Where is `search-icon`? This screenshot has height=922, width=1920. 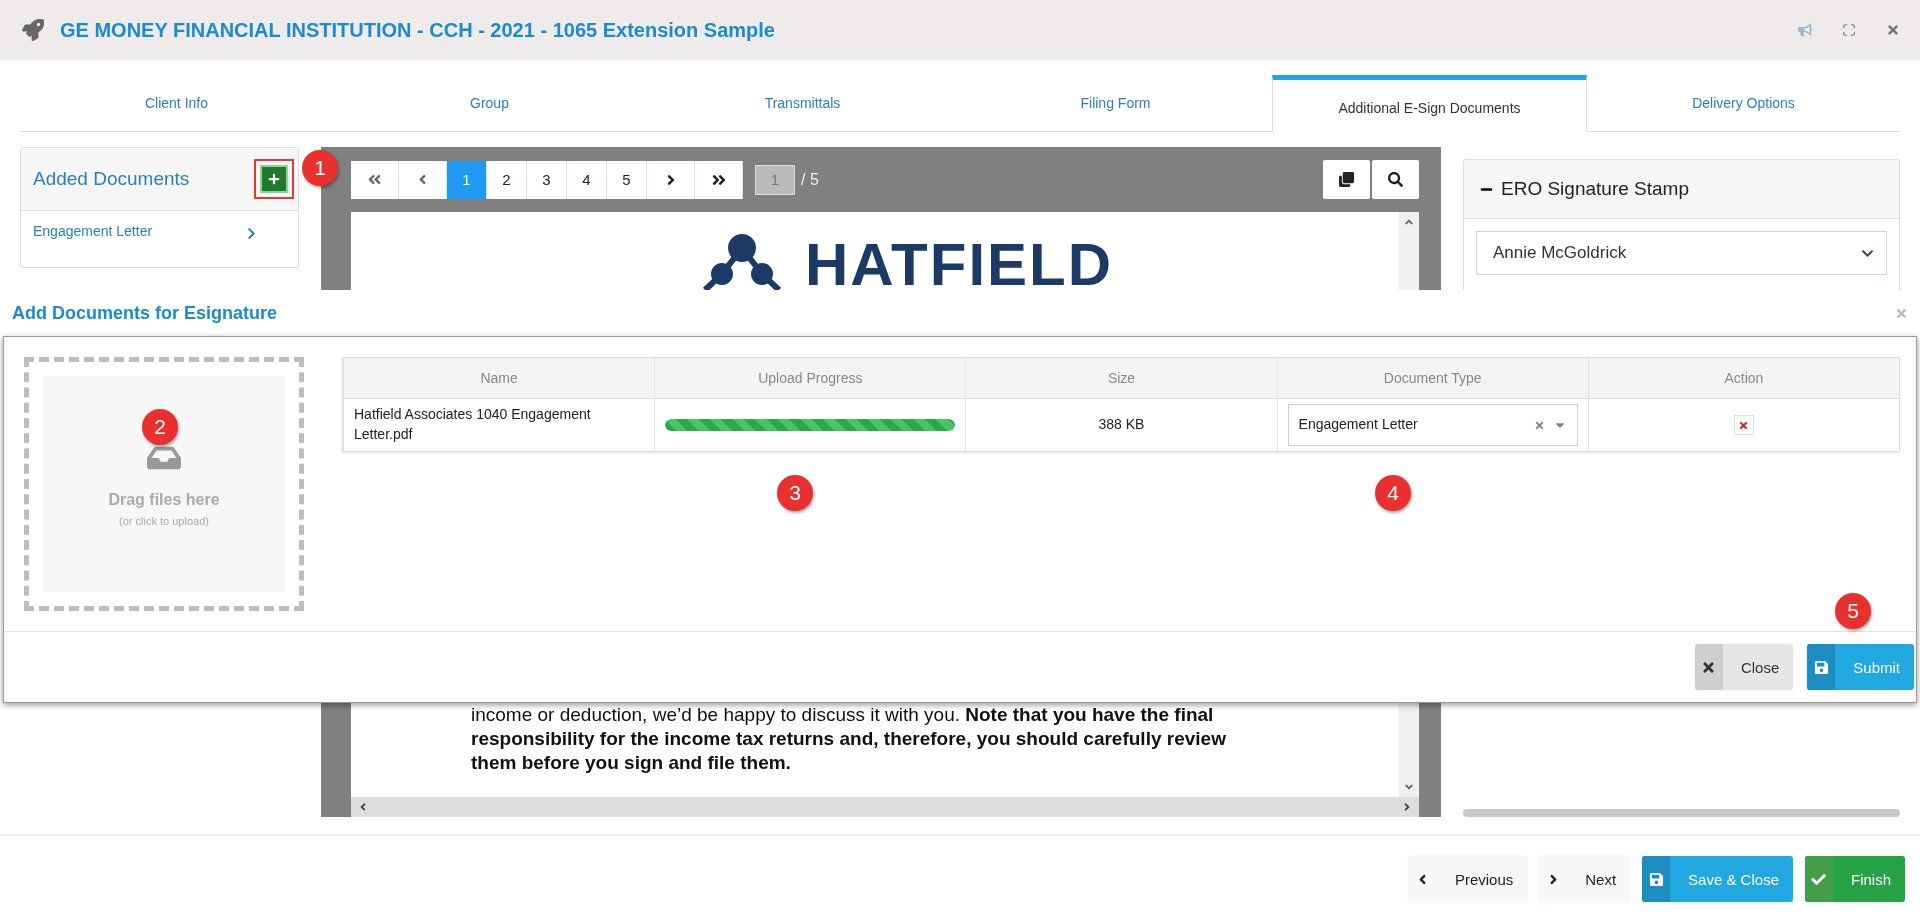
search-icon is located at coordinates (1395, 179).